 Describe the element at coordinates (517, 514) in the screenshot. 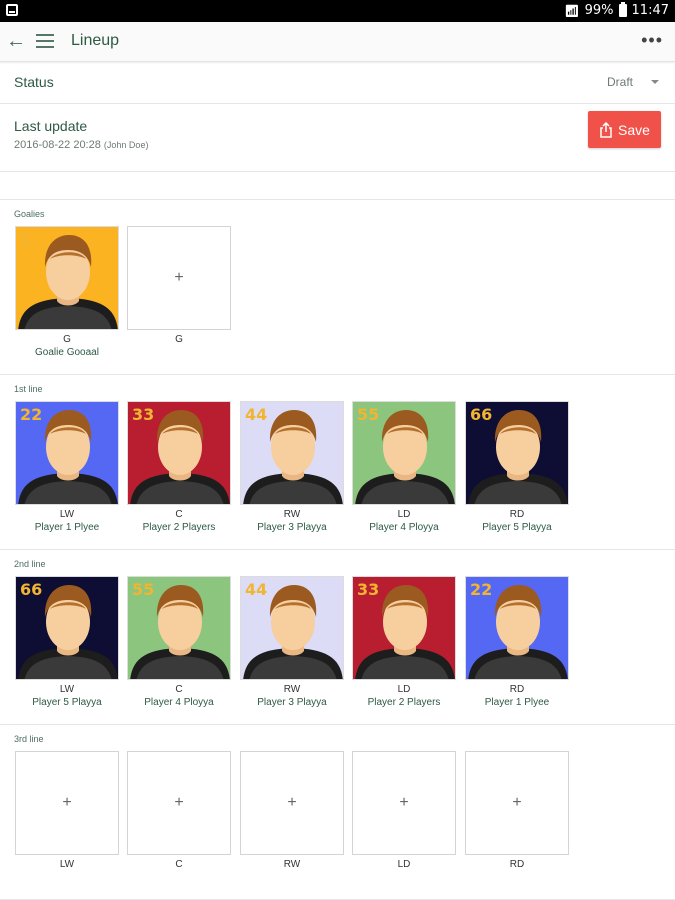

I see `slot-position: RD` at that location.